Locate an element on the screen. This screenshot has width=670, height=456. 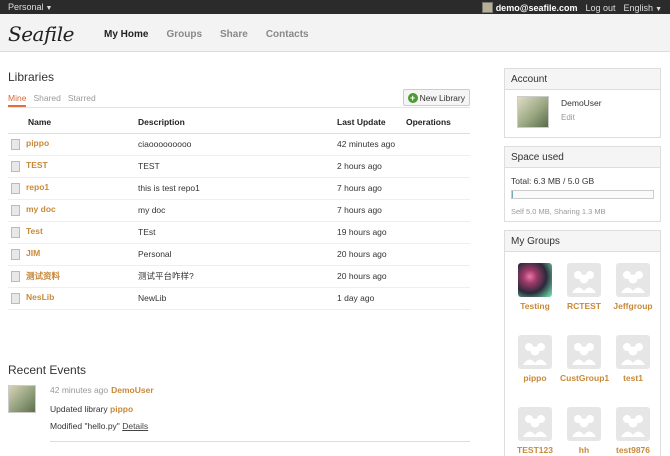
group-item: hh is located at coordinates (584, 431).